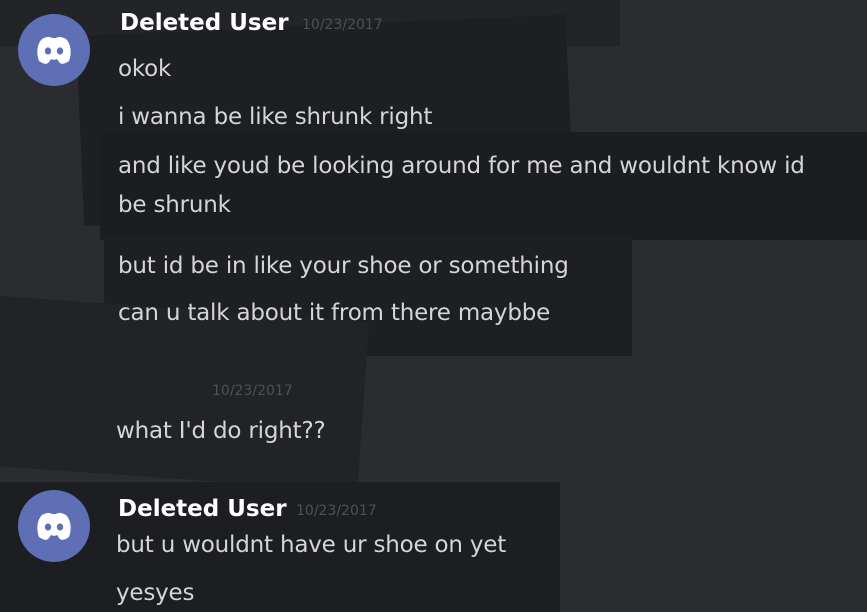 Image resolution: width=867 pixels, height=612 pixels. I want to click on message-line: be shrunk, so click(174, 205).